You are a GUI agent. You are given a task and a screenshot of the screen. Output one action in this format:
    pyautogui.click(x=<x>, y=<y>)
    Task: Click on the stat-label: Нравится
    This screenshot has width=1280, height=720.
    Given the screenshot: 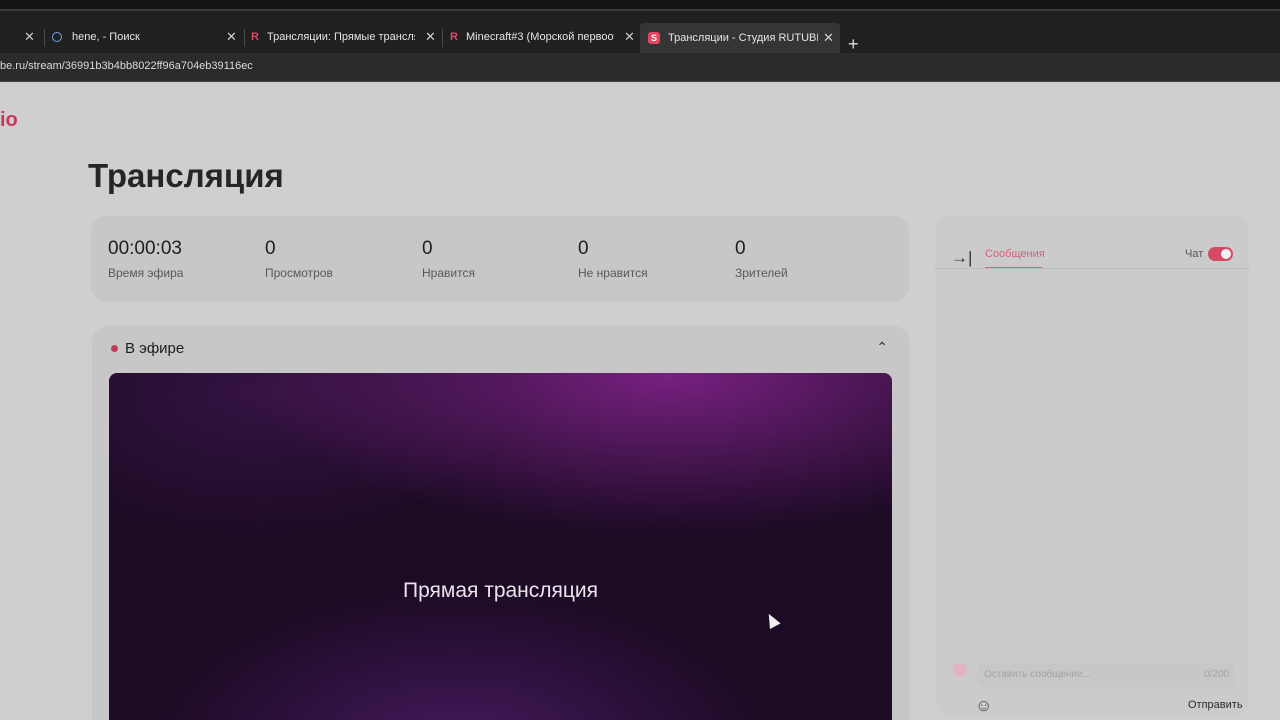 What is the action you would take?
    pyautogui.click(x=448, y=273)
    